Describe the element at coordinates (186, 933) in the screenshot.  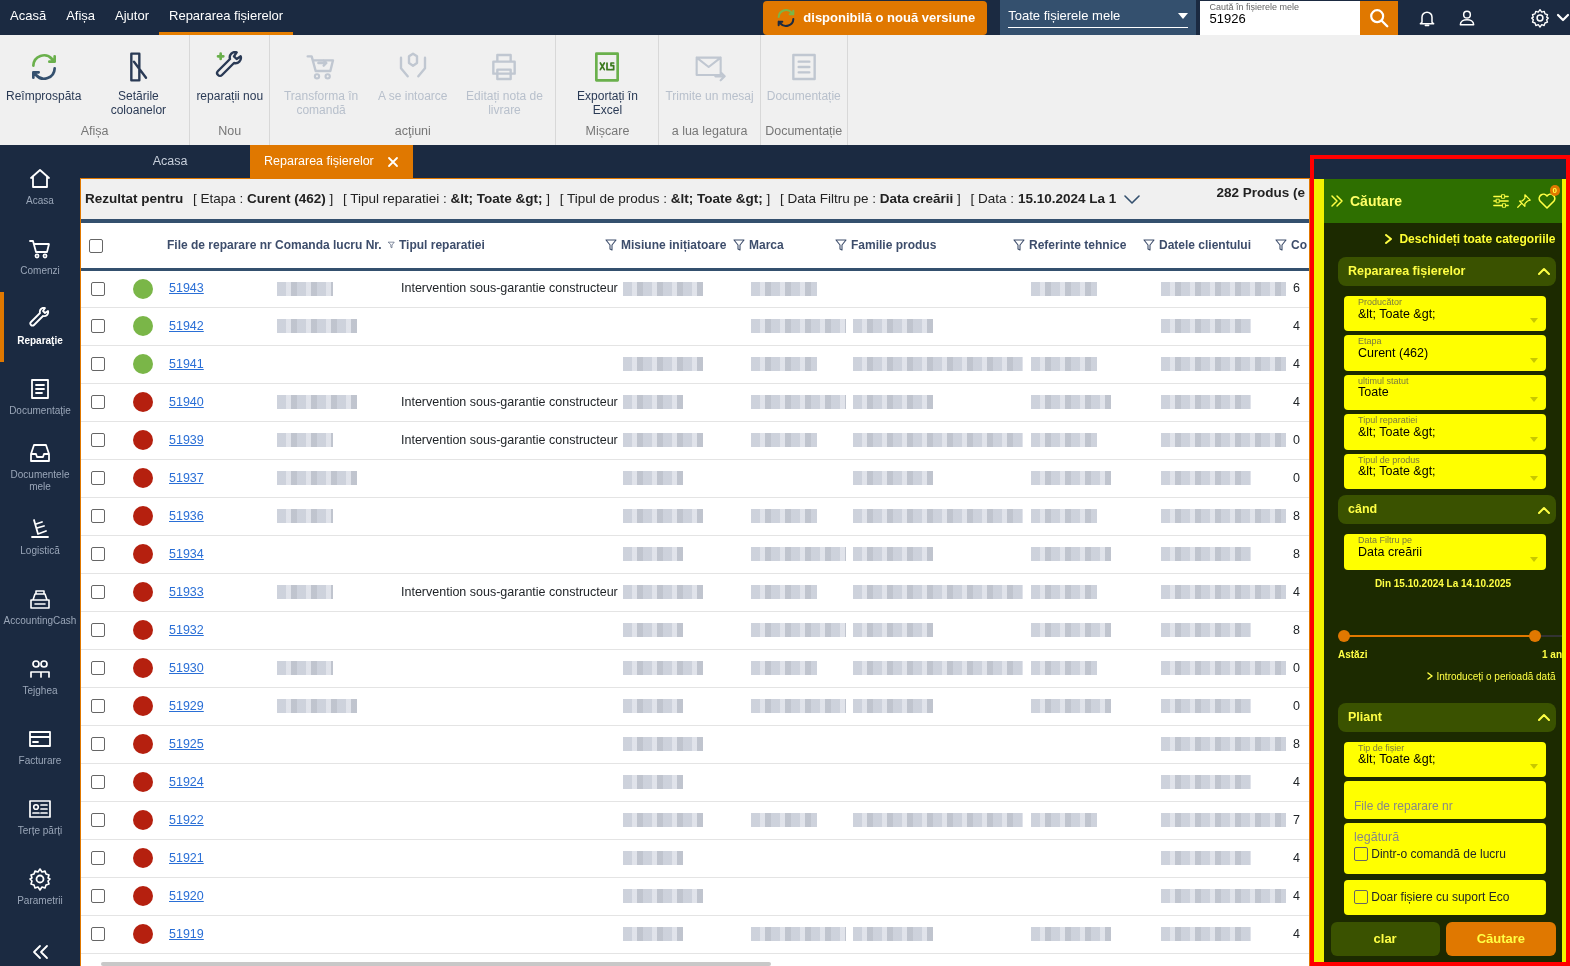
I see `file-number-link: 51919` at that location.